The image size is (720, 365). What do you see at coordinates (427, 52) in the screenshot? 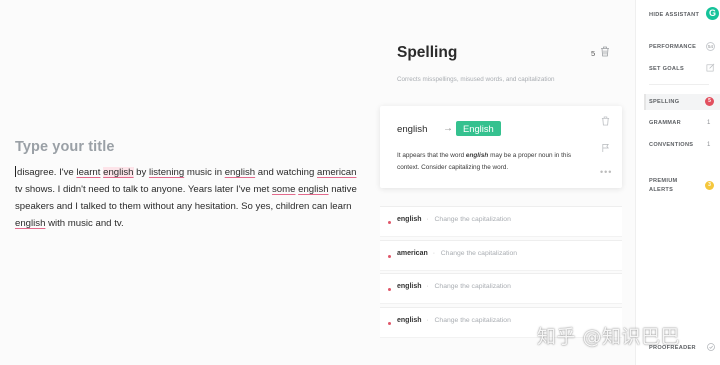
I see `category-title: Spelling` at bounding box center [427, 52].